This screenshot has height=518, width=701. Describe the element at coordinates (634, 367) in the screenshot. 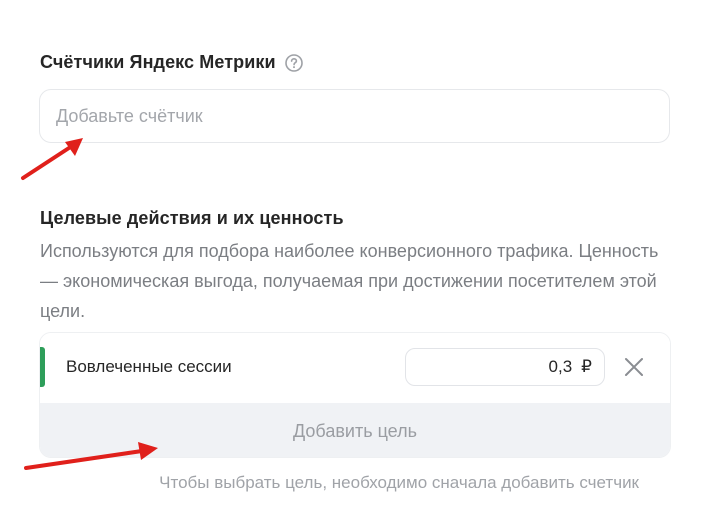

I see `close-icon` at that location.